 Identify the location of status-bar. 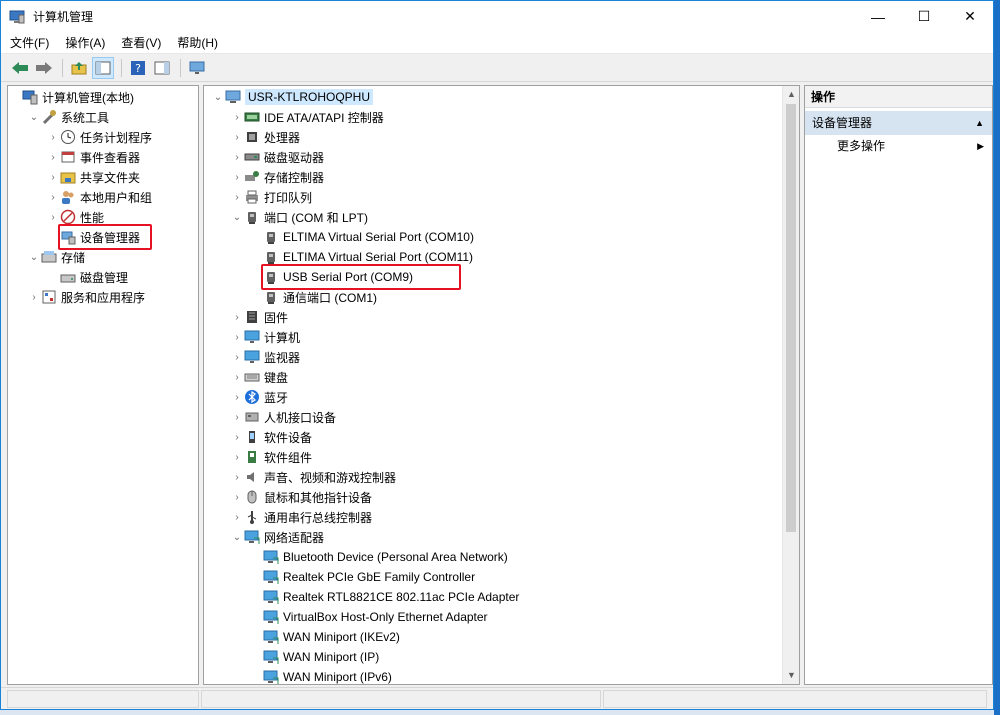
(497, 698).